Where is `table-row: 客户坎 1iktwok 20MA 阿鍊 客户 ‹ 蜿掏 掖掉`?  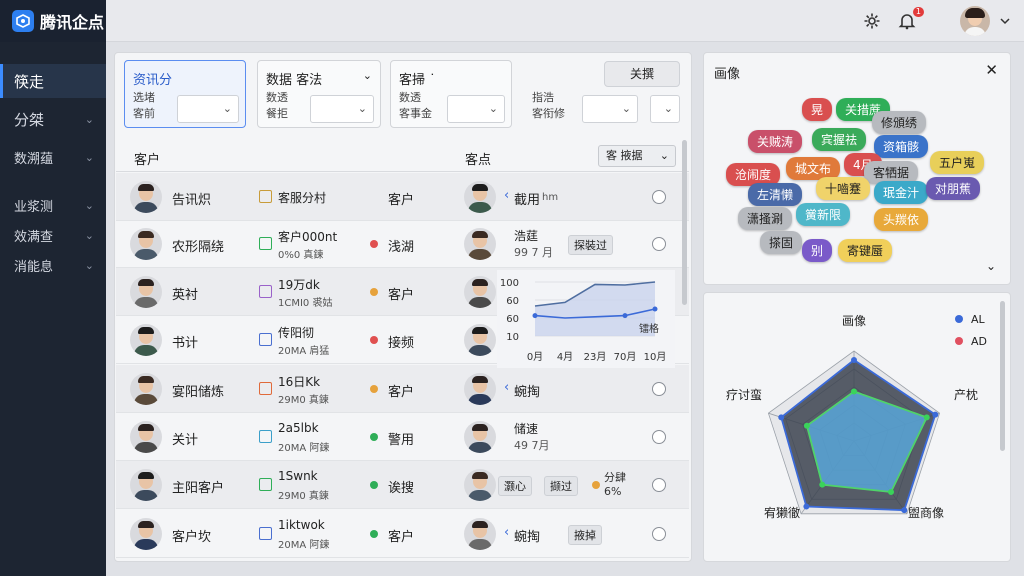 table-row: 客户坎 1iktwok 20MA 阿鍊 客户 ‹ 蜿掏 掖掉 is located at coordinates (402, 534).